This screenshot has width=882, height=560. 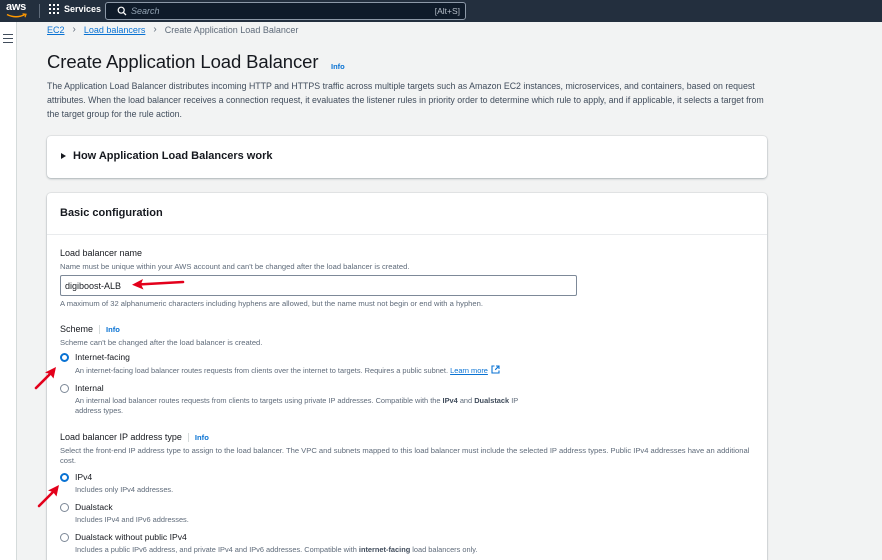 I want to click on search-icon, so click(x=122, y=11).